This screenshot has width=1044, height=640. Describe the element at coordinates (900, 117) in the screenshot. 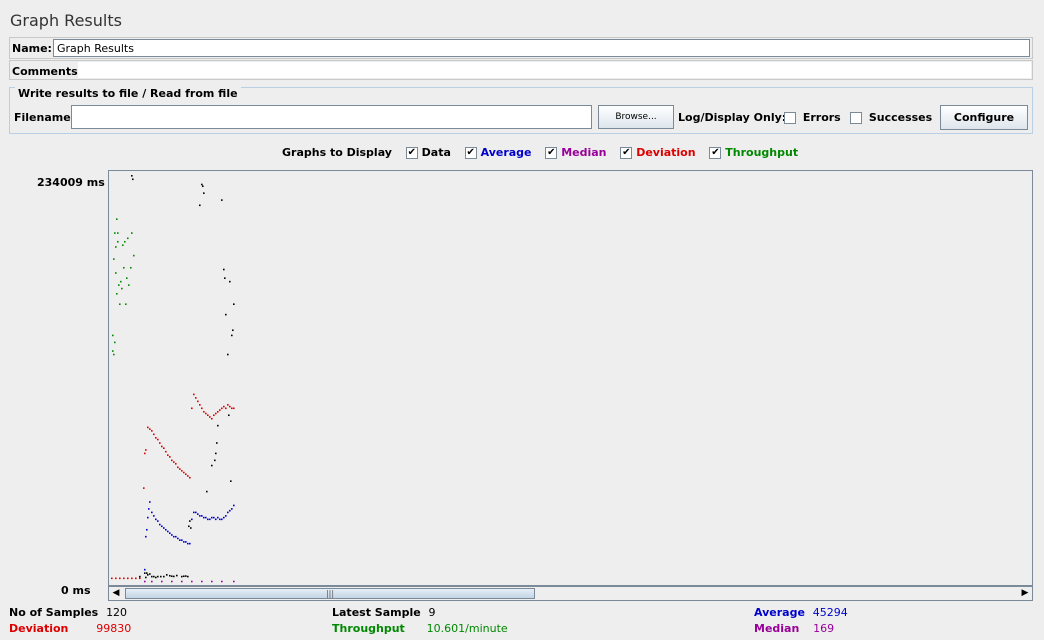

I see `successes-label: Successes` at that location.